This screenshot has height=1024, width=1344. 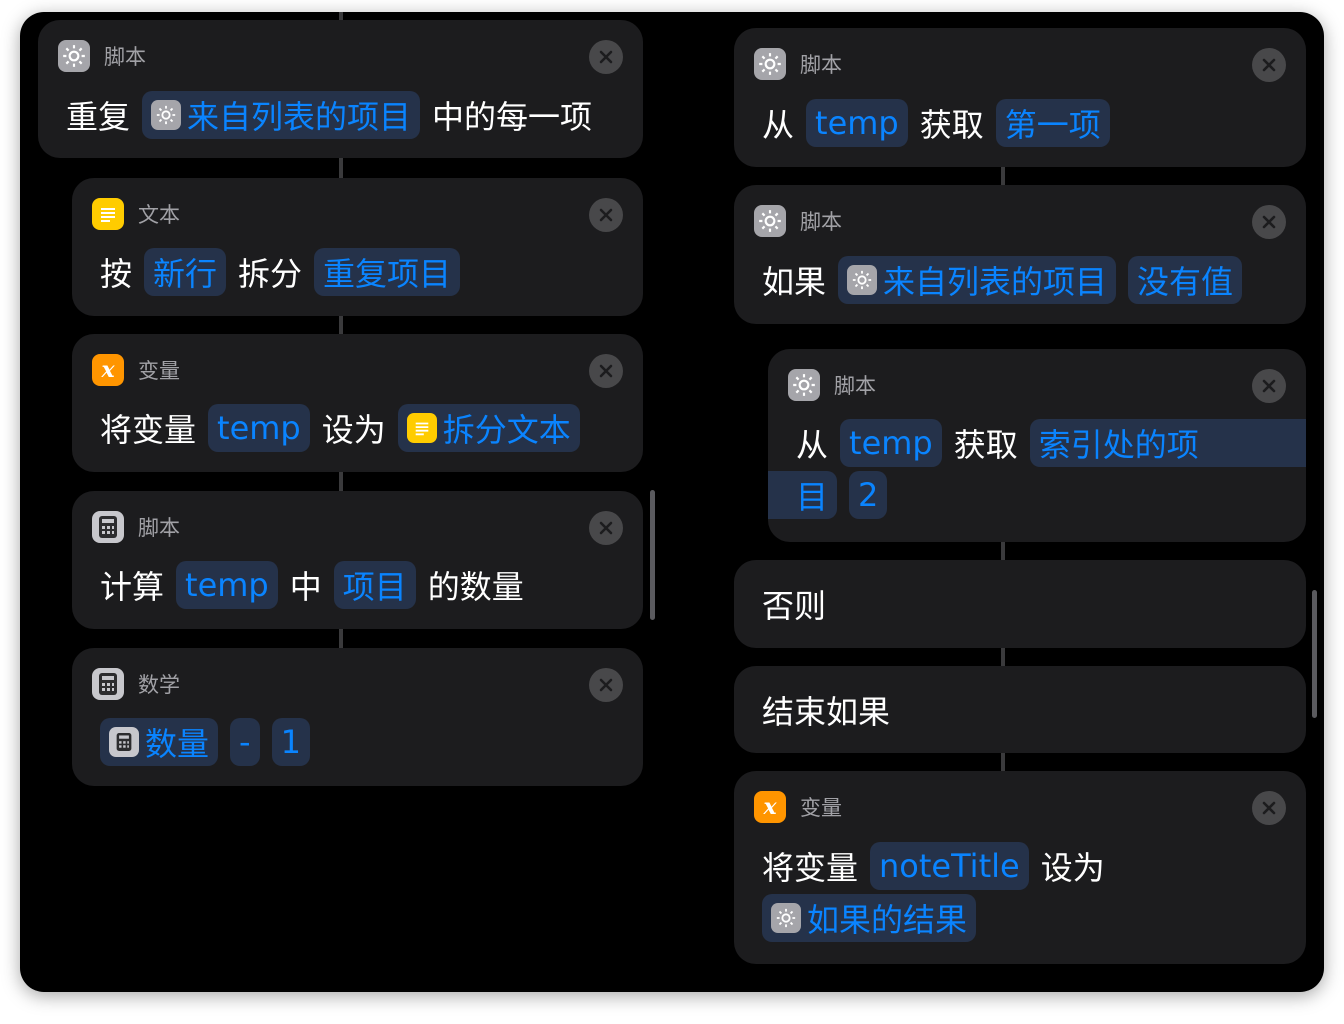 I want to click on action-parameters: 按 新行 拆分 重复项目, so click(x=361, y=272).